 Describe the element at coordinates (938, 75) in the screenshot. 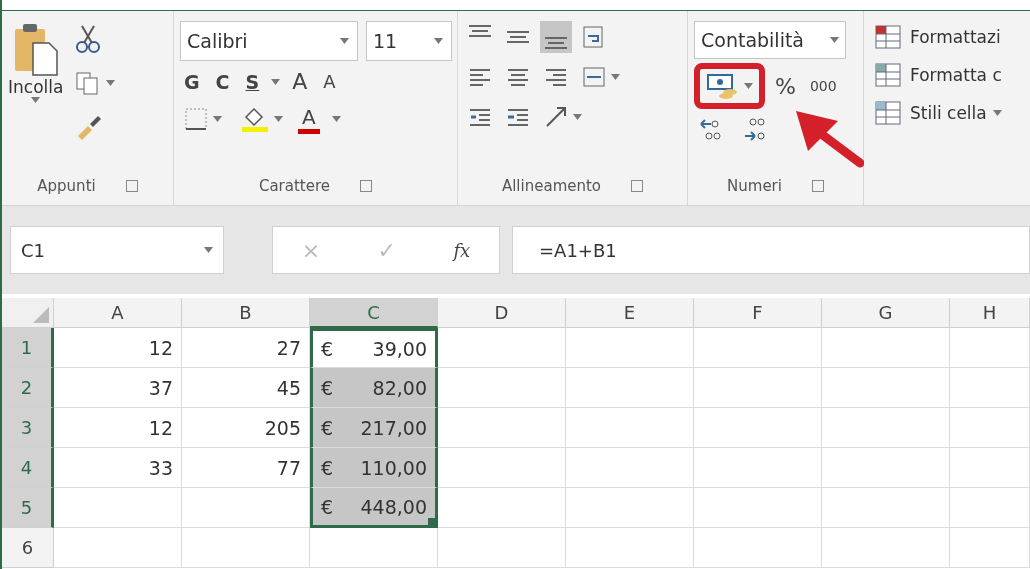

I see `styles-button: Formatta c` at that location.